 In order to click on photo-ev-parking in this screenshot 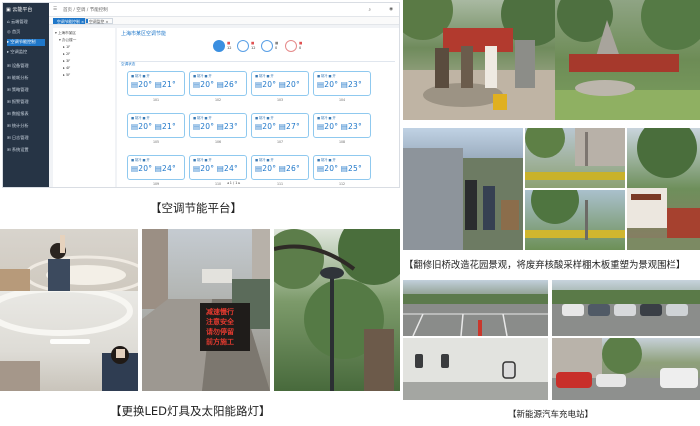, I will do `click(626, 369)`.